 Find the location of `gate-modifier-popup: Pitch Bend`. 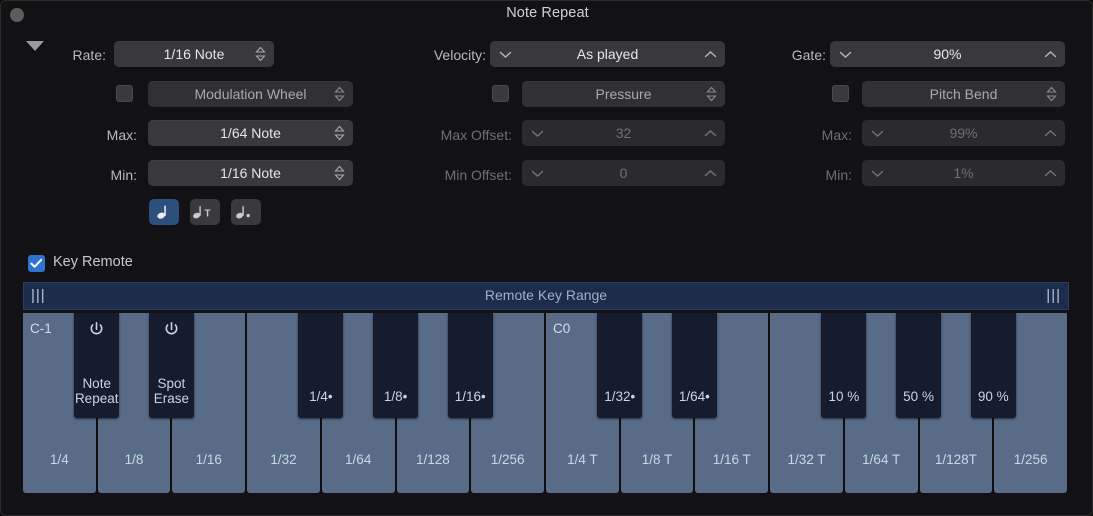

gate-modifier-popup: Pitch Bend is located at coordinates (963, 94).